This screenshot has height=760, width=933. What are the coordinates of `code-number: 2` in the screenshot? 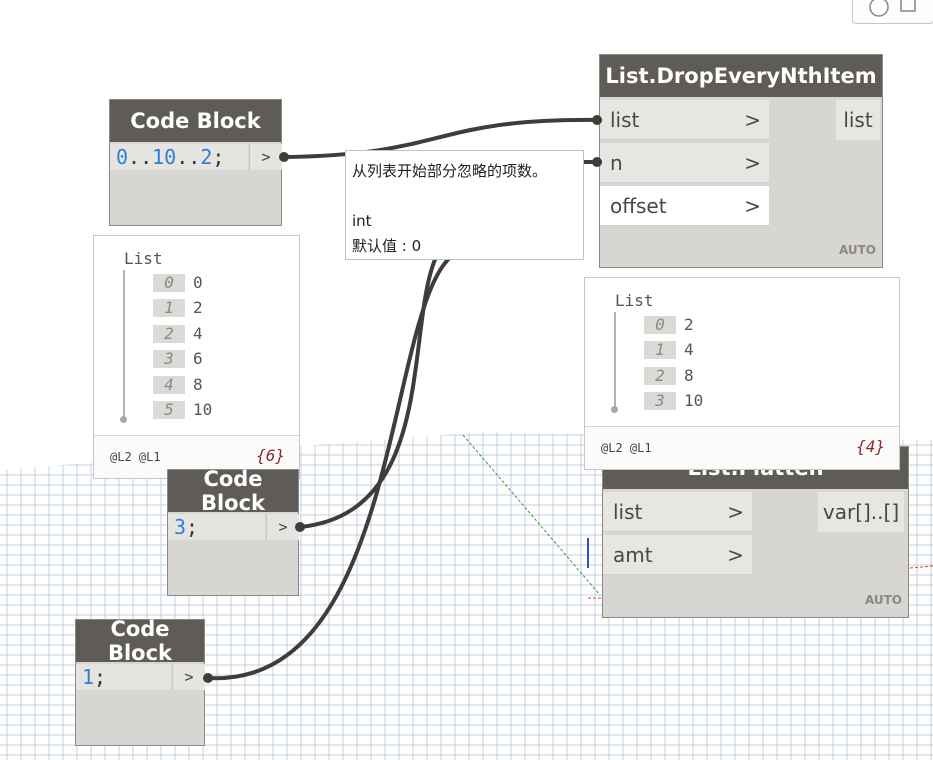 It's located at (206, 157).